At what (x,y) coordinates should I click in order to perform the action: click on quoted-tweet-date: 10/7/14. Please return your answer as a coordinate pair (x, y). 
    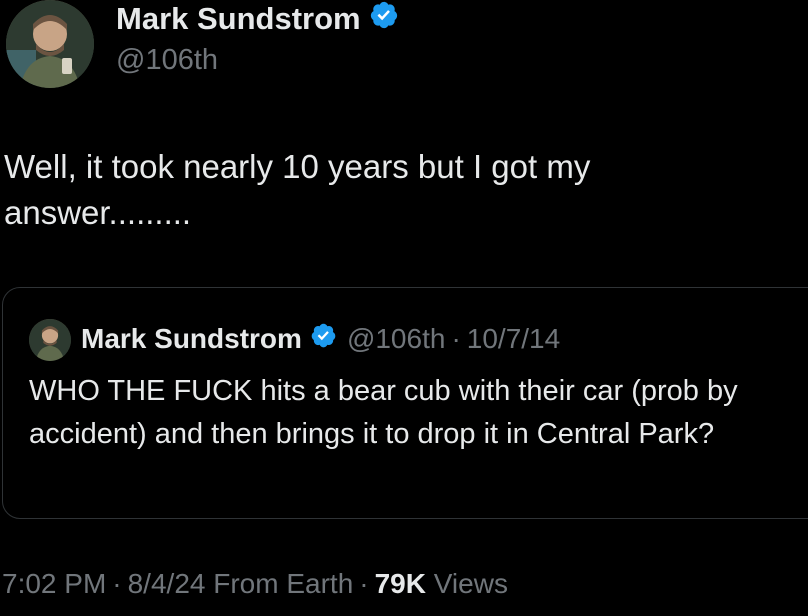
    Looking at the image, I should click on (513, 339).